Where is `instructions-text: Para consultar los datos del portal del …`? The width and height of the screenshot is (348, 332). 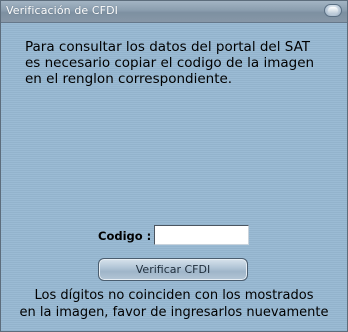
instructions-text: Para consultar los datos del portal del … is located at coordinates (170, 63).